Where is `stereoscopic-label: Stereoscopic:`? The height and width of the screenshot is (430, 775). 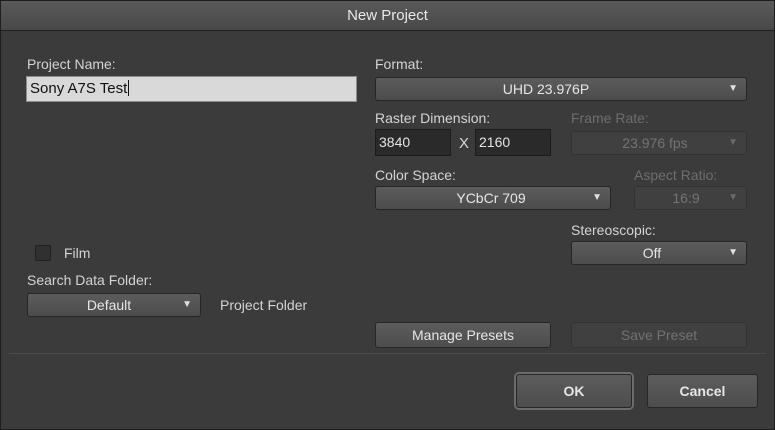
stereoscopic-label: Stereoscopic: is located at coordinates (613, 230).